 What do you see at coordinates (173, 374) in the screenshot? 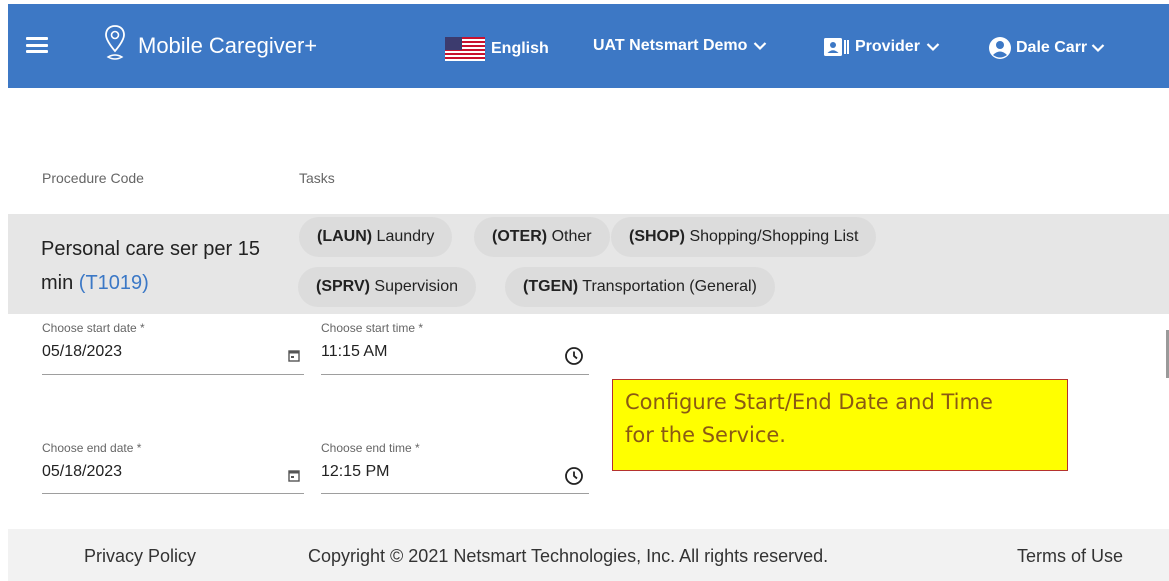
I see `start-date-underline` at bounding box center [173, 374].